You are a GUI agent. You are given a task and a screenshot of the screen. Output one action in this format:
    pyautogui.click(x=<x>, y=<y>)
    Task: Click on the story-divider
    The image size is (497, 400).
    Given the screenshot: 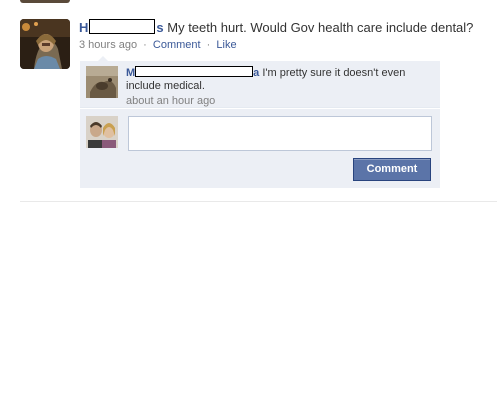 What is the action you would take?
    pyautogui.click(x=258, y=201)
    